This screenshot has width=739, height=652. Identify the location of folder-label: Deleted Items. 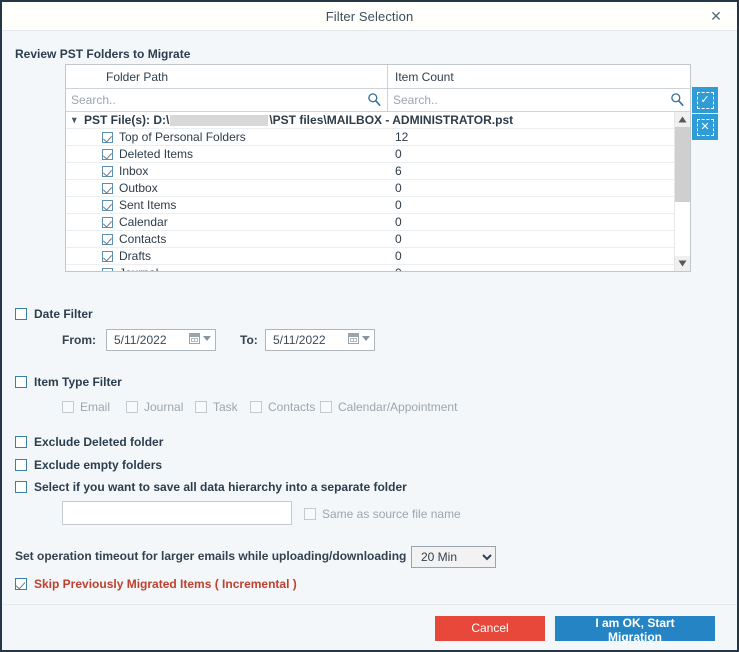
(156, 154).